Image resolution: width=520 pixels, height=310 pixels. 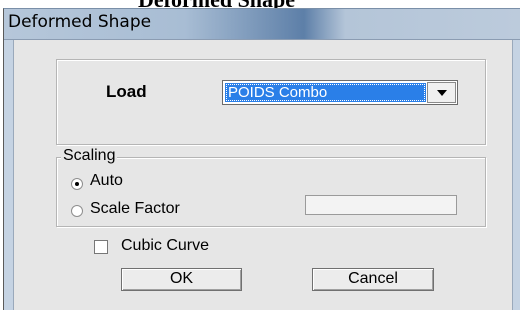 I want to click on chevron-down-icon, so click(x=441, y=92).